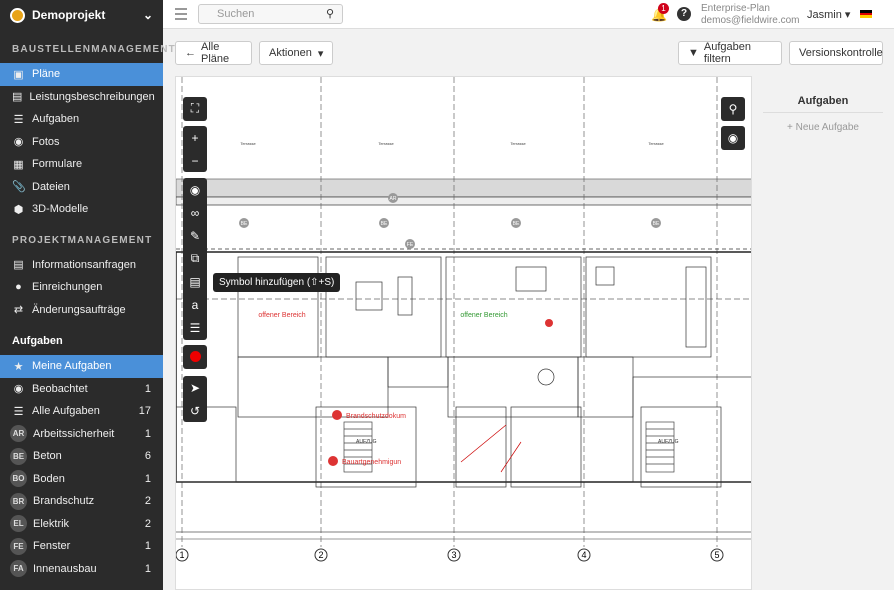  What do you see at coordinates (195, 212) in the screenshot?
I see `link-icon: ∞` at bounding box center [195, 212].